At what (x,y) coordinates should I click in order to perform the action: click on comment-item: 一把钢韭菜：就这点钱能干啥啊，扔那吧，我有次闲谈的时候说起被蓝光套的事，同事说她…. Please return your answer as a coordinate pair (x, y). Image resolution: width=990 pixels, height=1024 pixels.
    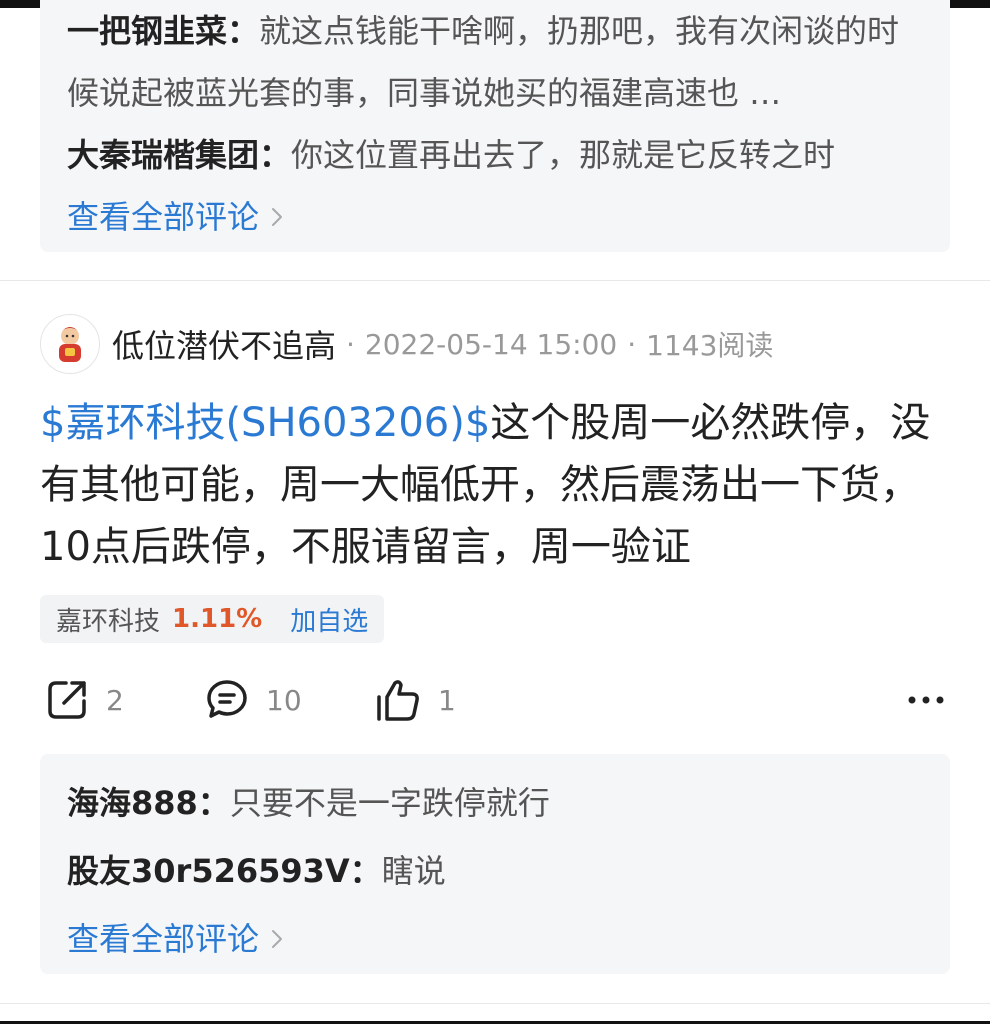
    Looking at the image, I should click on (495, 62).